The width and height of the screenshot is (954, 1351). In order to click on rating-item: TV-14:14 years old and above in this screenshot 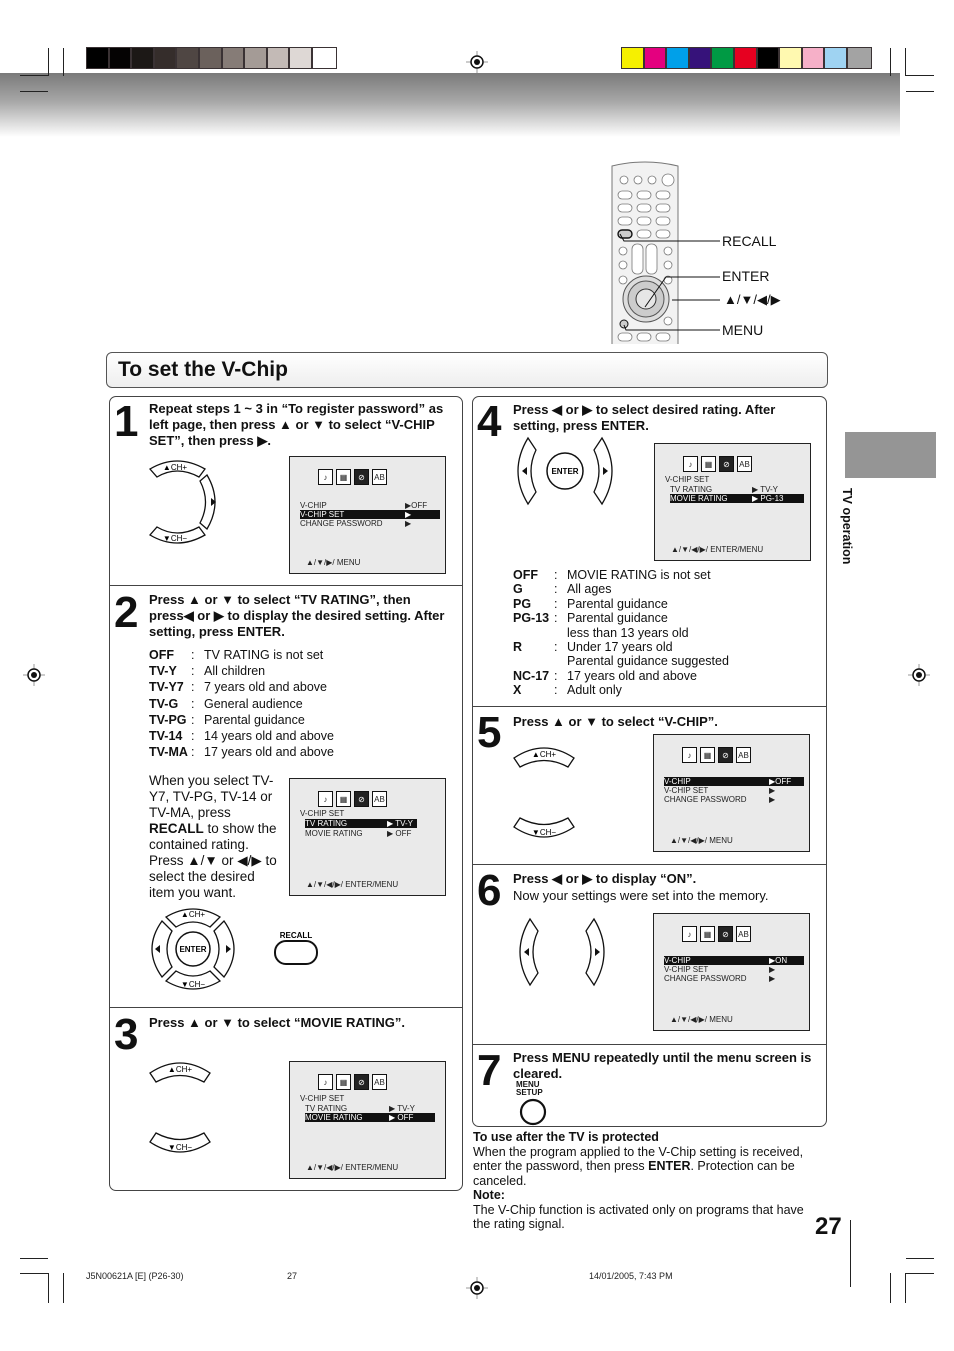, I will do `click(241, 736)`.